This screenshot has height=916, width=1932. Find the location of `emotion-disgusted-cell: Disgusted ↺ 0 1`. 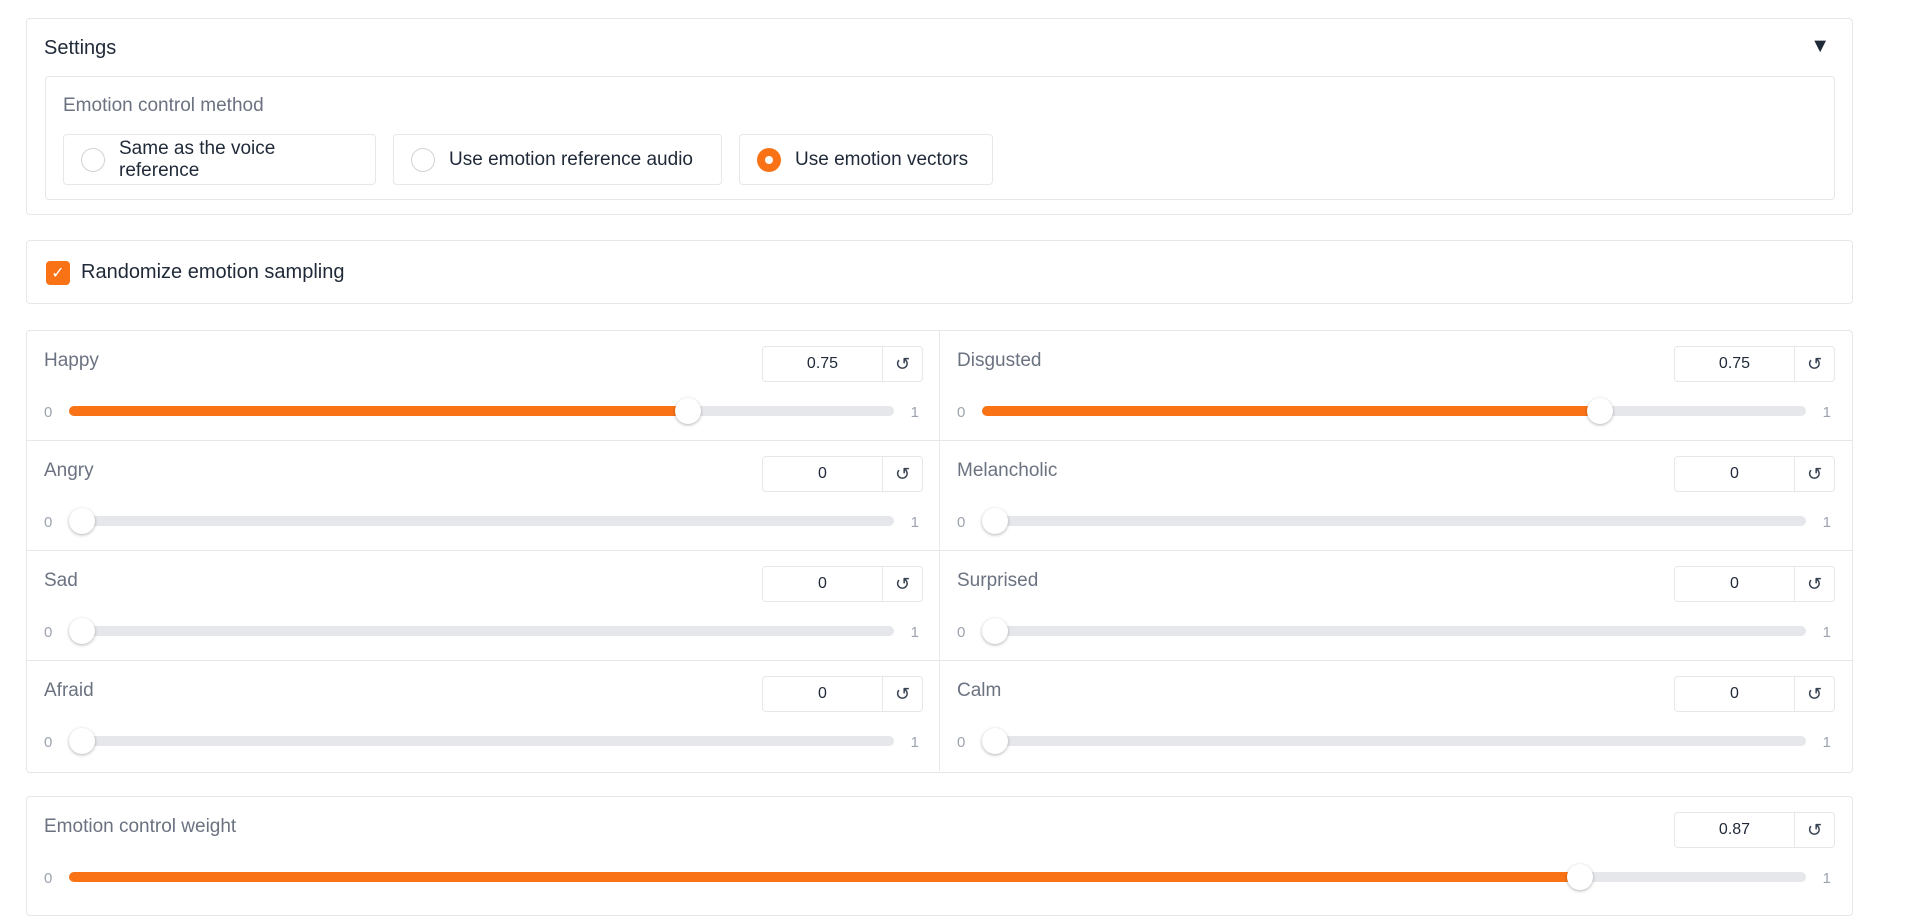

emotion-disgusted-cell: Disgusted ↺ 0 1 is located at coordinates (1395, 386).